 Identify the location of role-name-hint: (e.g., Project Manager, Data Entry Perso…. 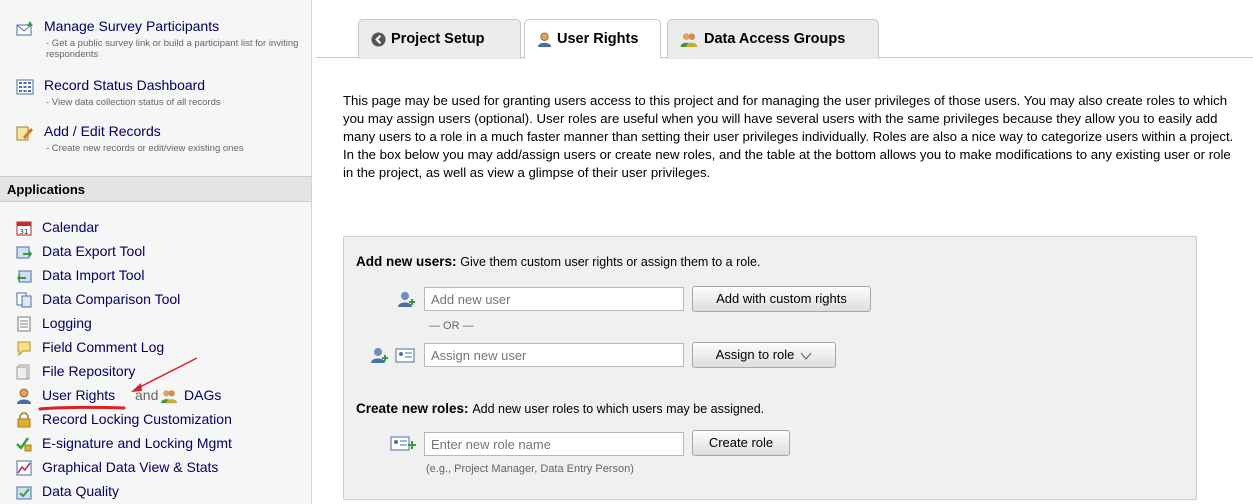
(530, 469).